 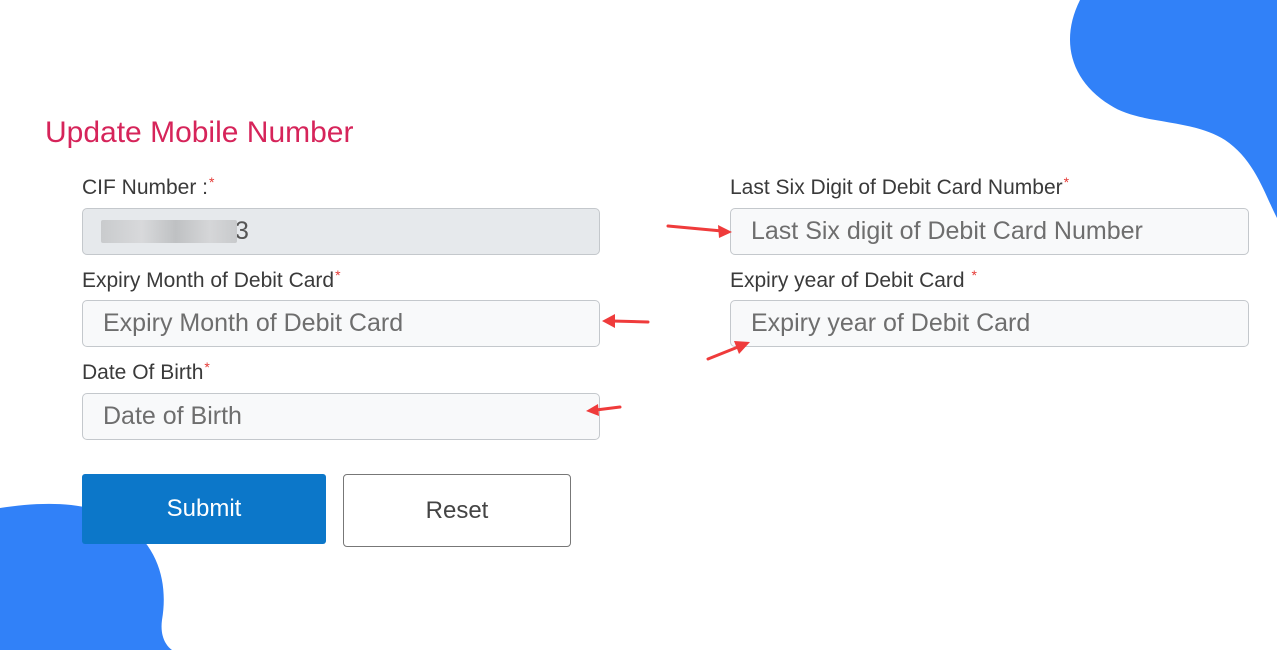 I want to click on submit-button: Submit, so click(x=204, y=509).